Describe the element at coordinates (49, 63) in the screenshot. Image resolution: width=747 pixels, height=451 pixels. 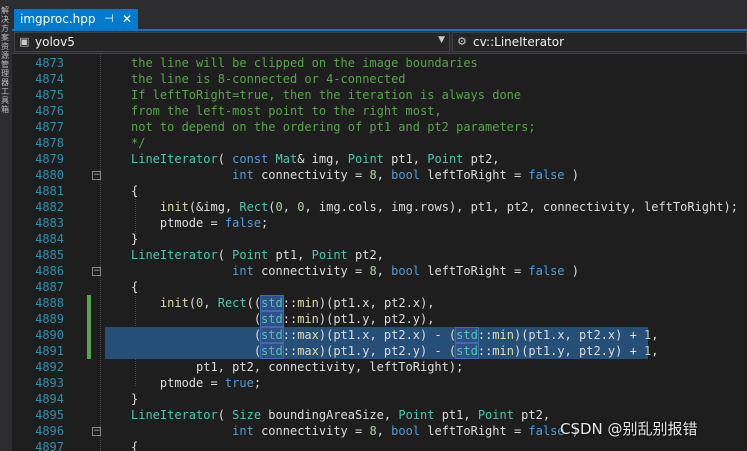
I see `line-number: 4873` at that location.